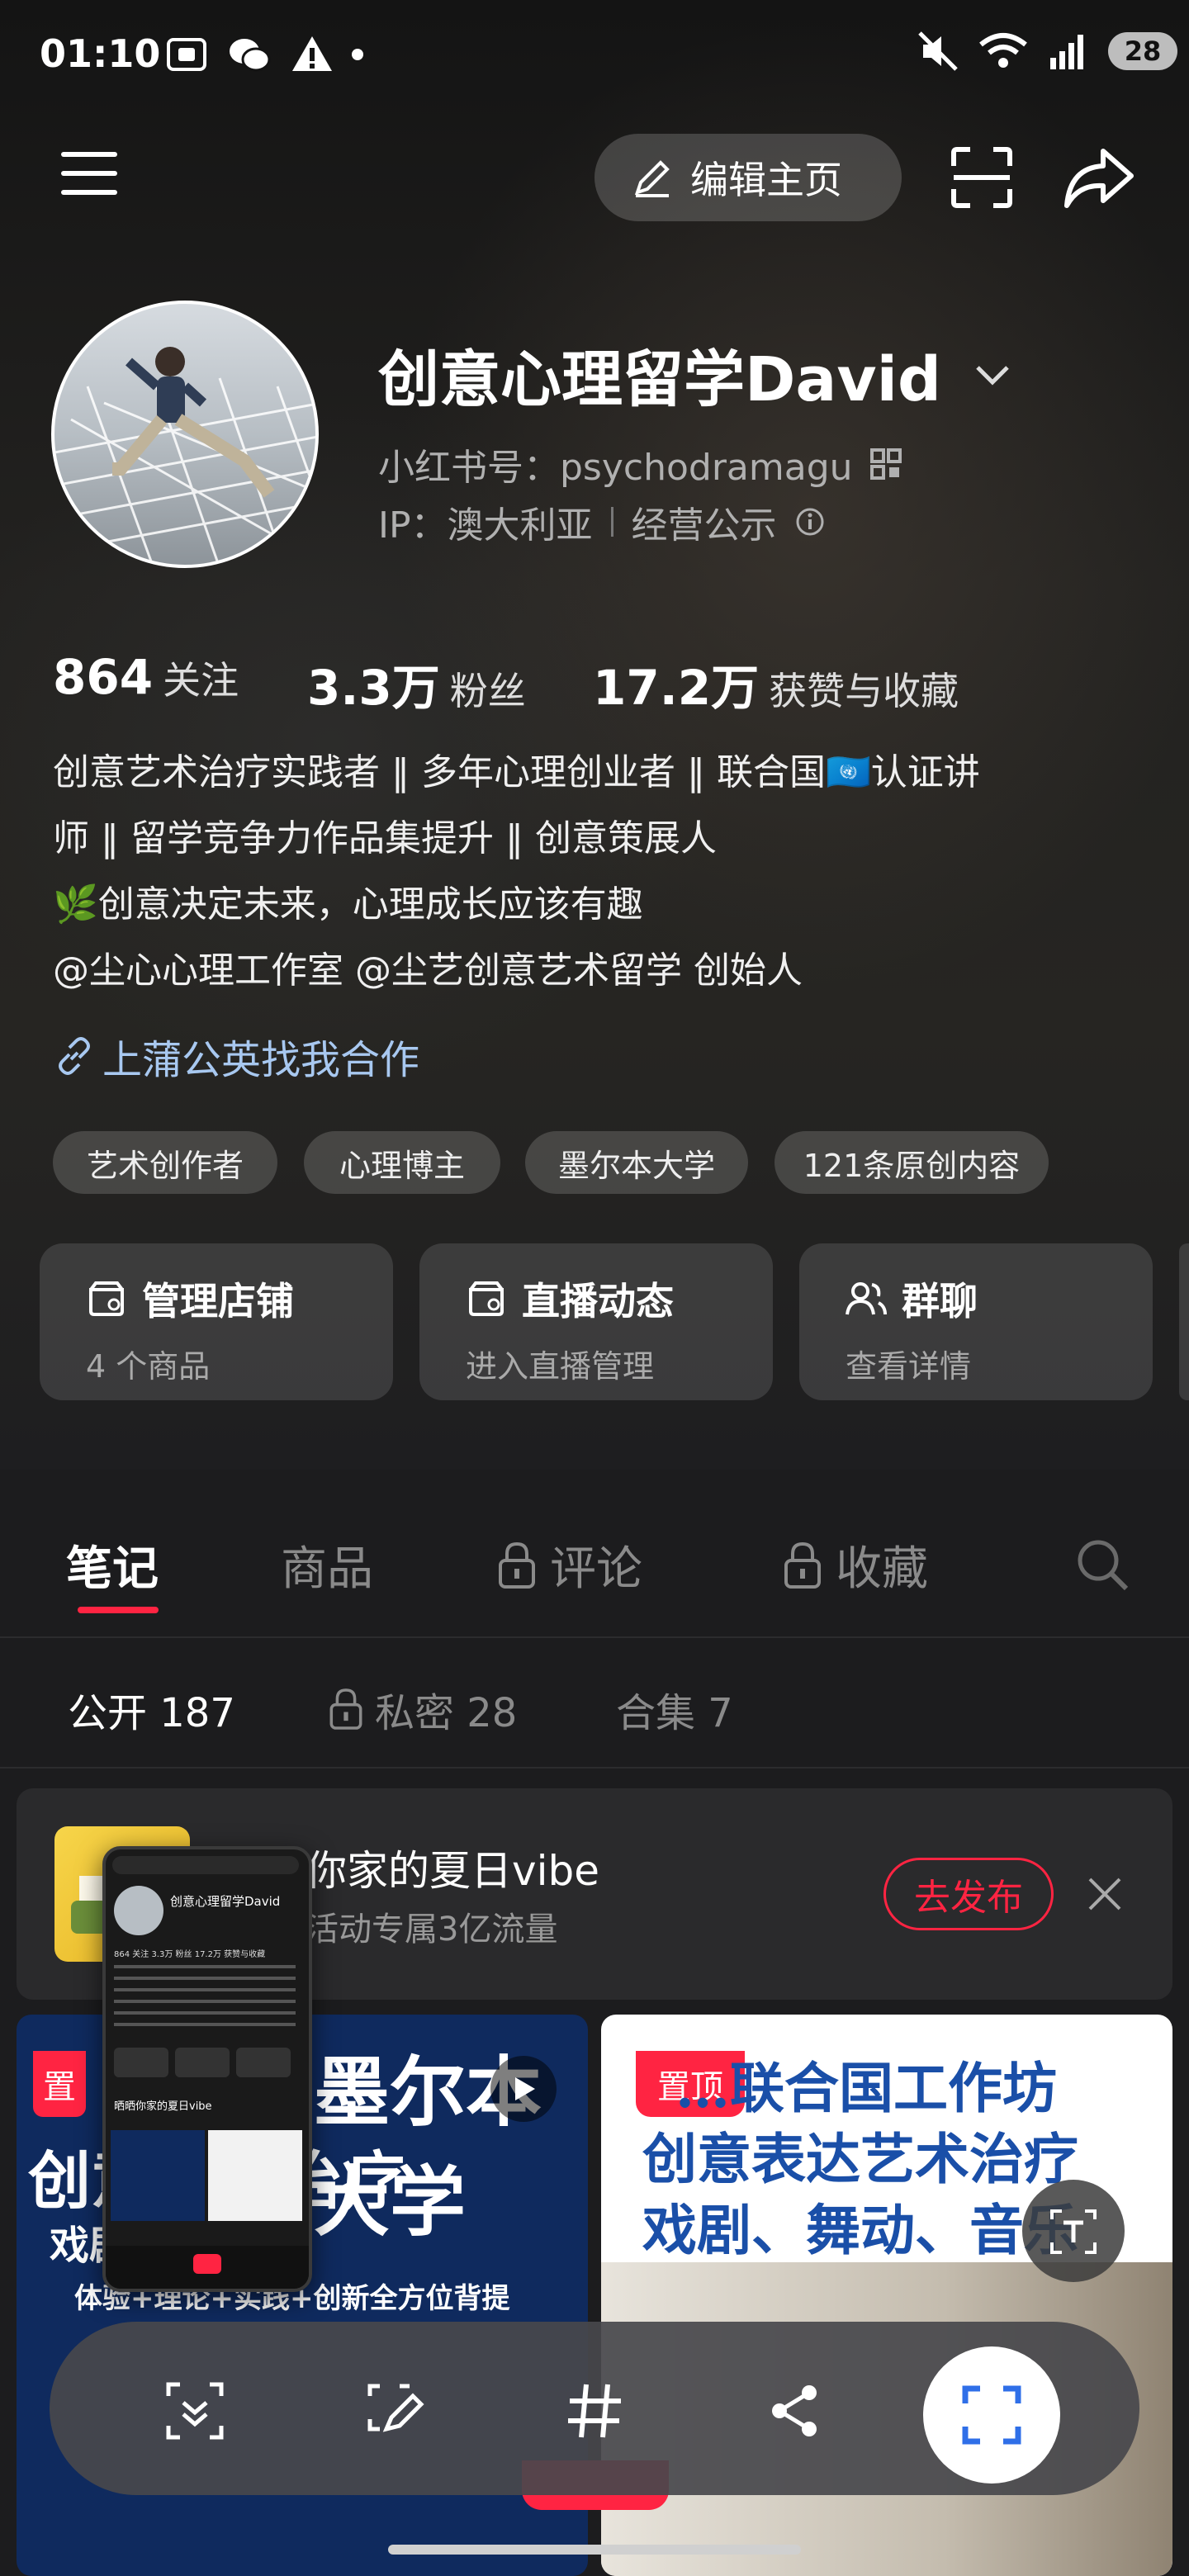 This screenshot has width=1189, height=2576. I want to click on profile-ip-row: IP：澳大利亚 经营公示, so click(601, 521).